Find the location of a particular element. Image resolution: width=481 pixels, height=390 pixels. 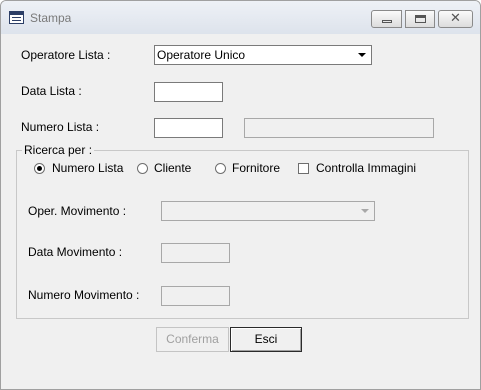

oper-movimento-label: Oper. Movimento : is located at coordinates (77, 211).